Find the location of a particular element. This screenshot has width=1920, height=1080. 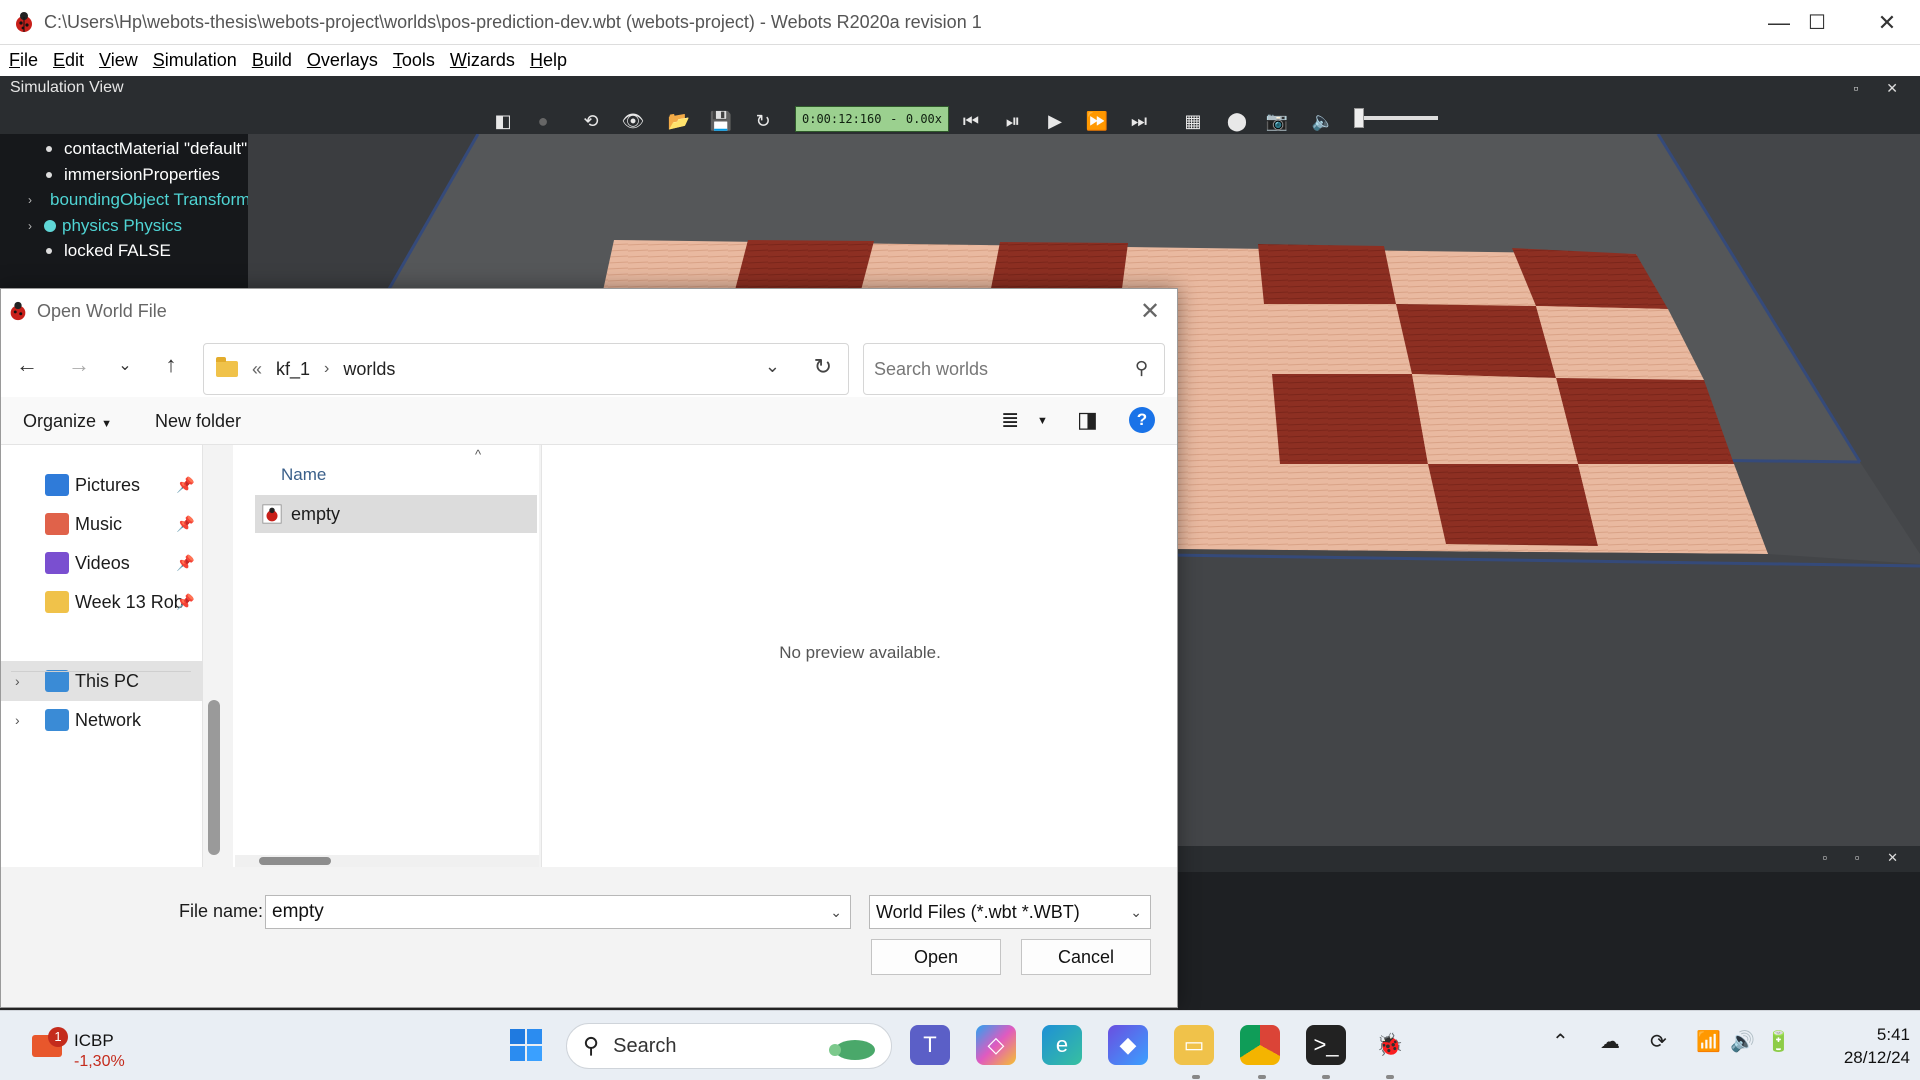

open-world-icon: 📂 is located at coordinates (679, 121).